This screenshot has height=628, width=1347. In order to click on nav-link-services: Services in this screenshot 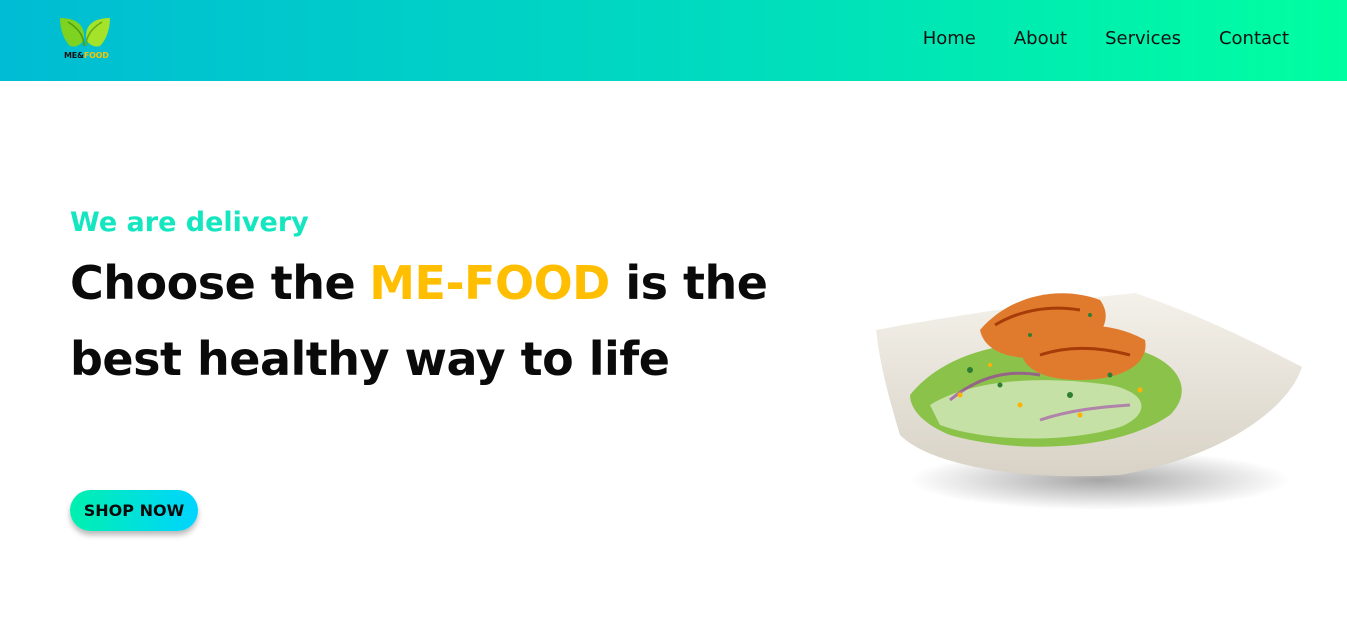, I will do `click(1143, 38)`.